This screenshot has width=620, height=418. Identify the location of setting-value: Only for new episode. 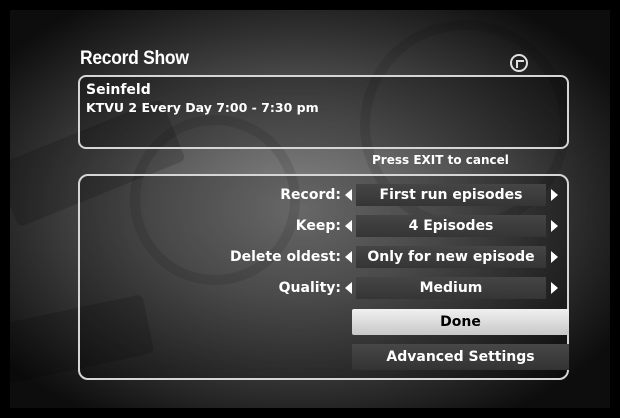
(451, 257).